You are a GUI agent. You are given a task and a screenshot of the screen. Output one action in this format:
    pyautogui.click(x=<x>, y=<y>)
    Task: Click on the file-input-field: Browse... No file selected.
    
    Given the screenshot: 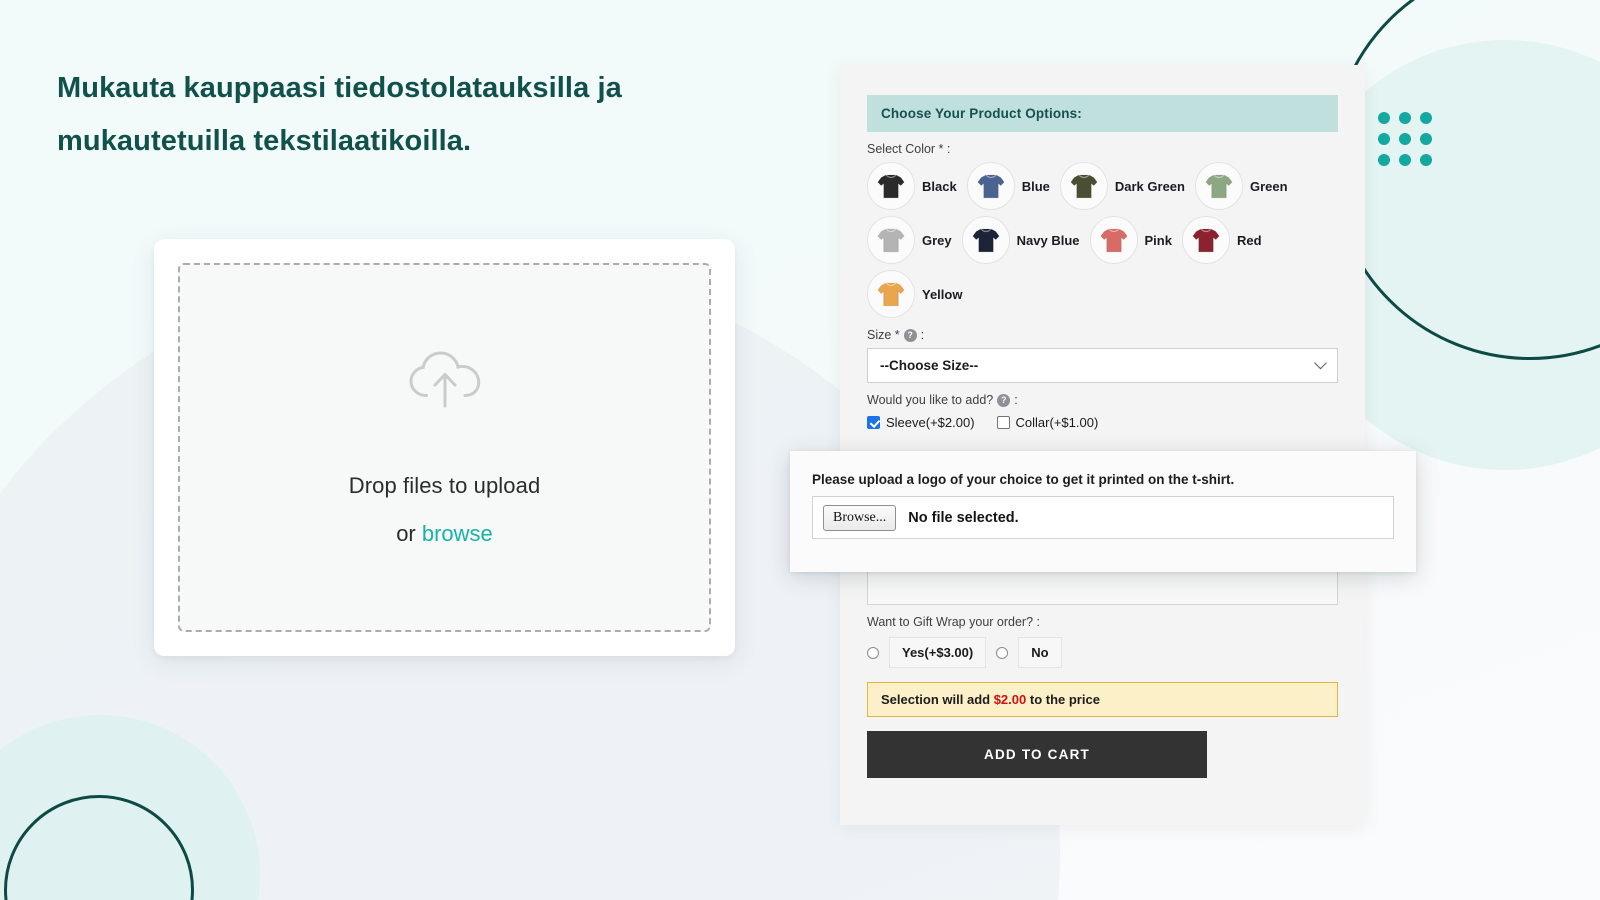 What is the action you would take?
    pyautogui.click(x=1103, y=517)
    